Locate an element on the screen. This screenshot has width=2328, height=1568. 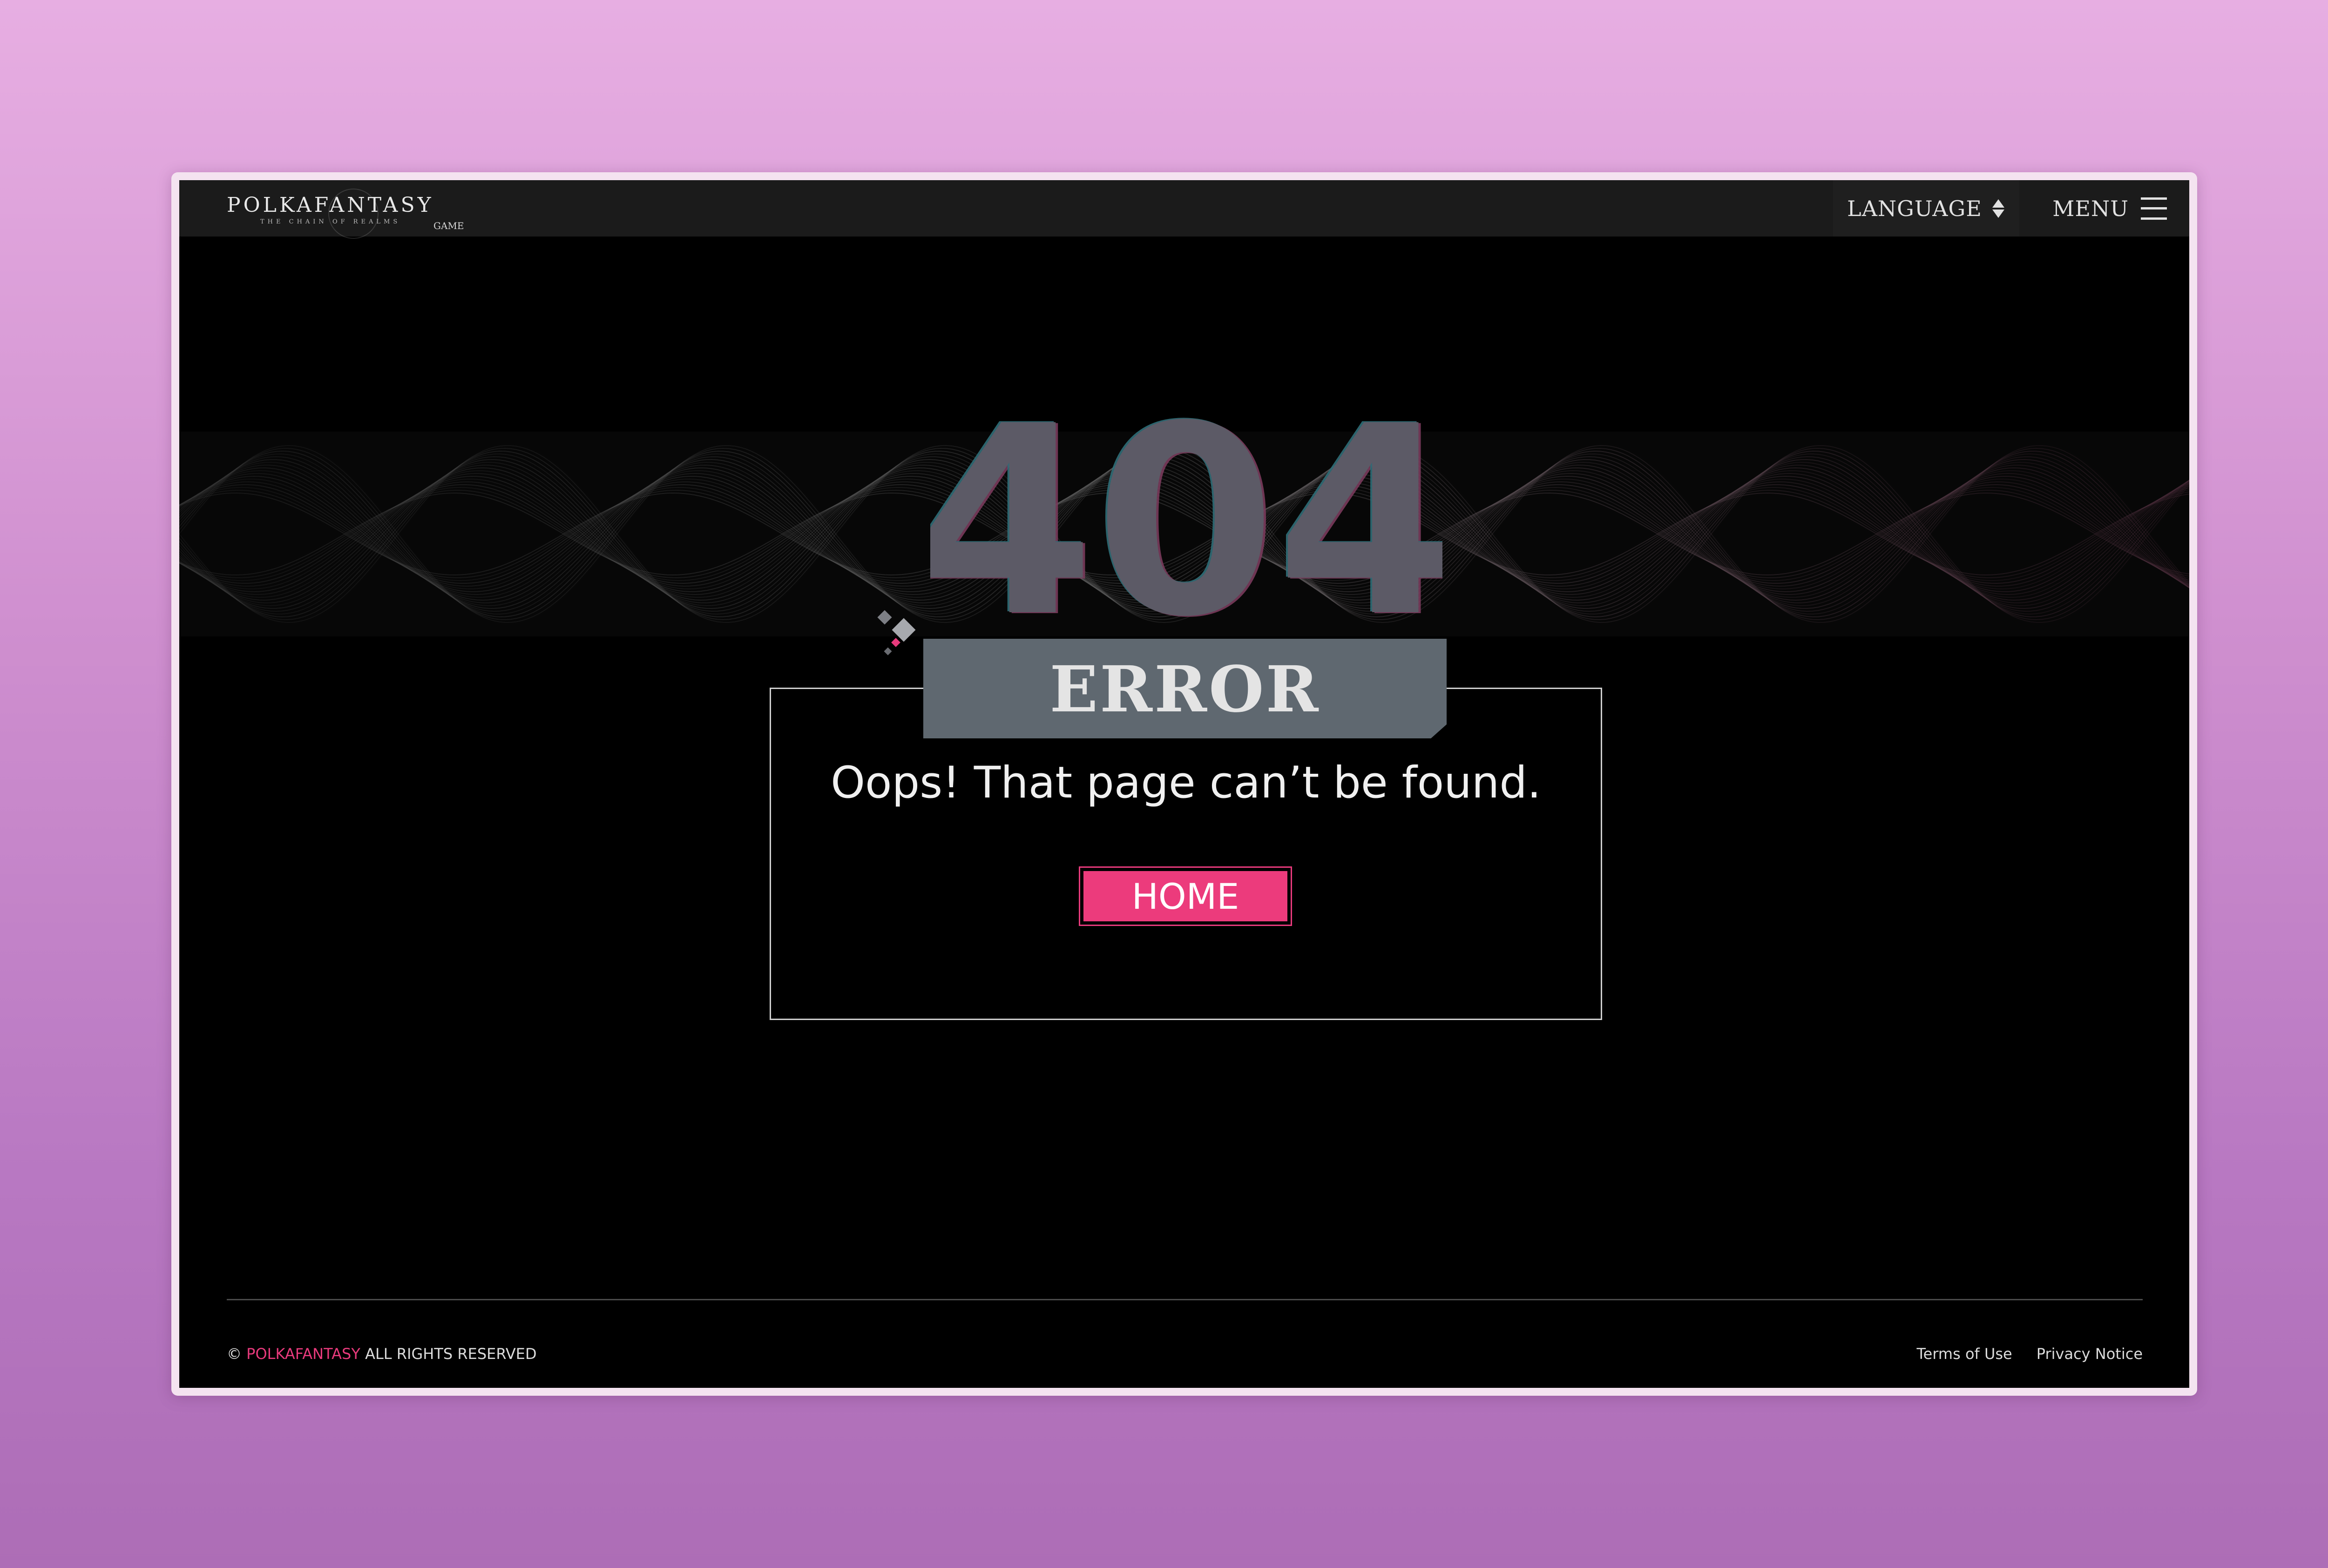
sort-arrows-icon is located at coordinates (1998, 208).